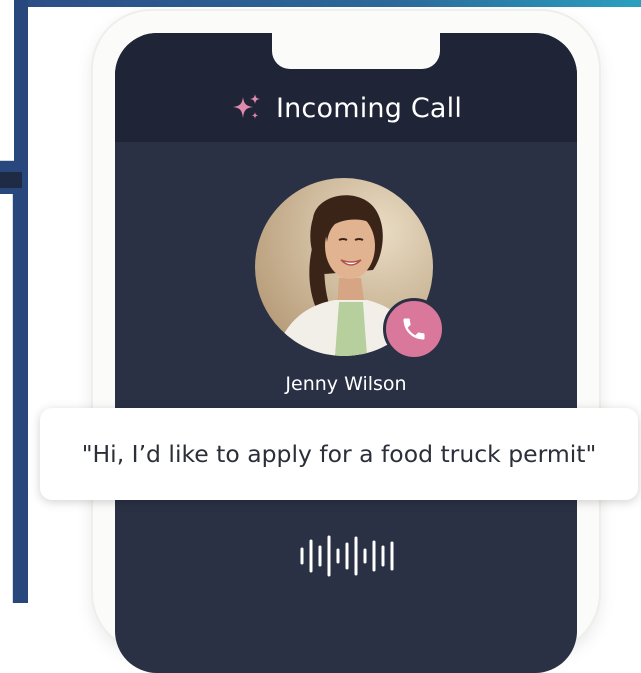 Image resolution: width=641 pixels, height=673 pixels. Describe the element at coordinates (347, 556) in the screenshot. I see `waveform-icon` at that location.